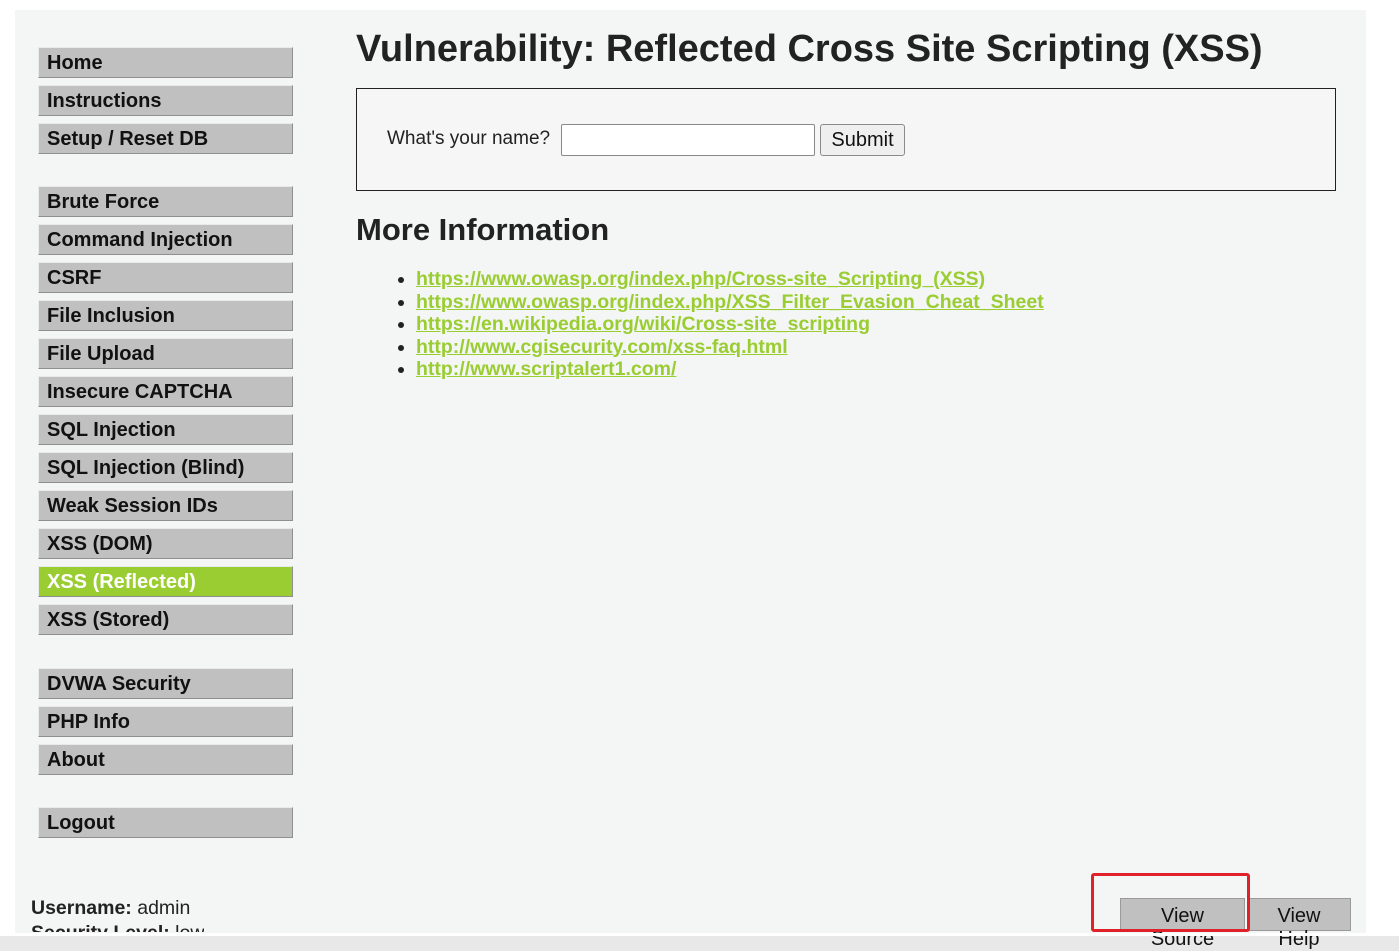 The width and height of the screenshot is (1399, 951). I want to click on security-level-label: Security Level:, so click(100, 927).